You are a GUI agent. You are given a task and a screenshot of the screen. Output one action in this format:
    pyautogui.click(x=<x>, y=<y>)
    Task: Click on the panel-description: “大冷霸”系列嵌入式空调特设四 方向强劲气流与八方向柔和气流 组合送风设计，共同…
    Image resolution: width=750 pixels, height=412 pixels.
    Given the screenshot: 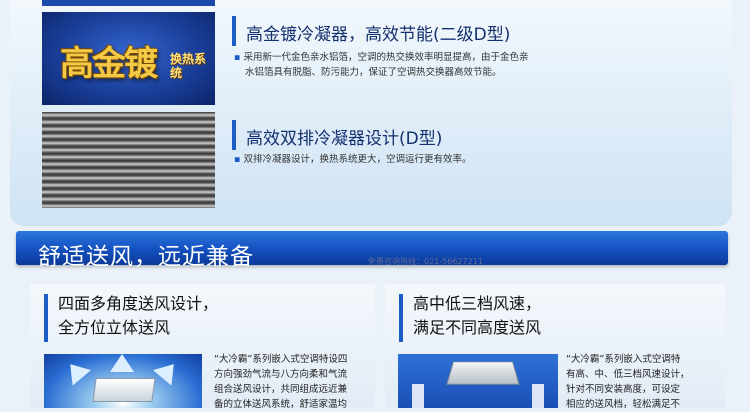 What is the action you would take?
    pyautogui.click(x=281, y=382)
    